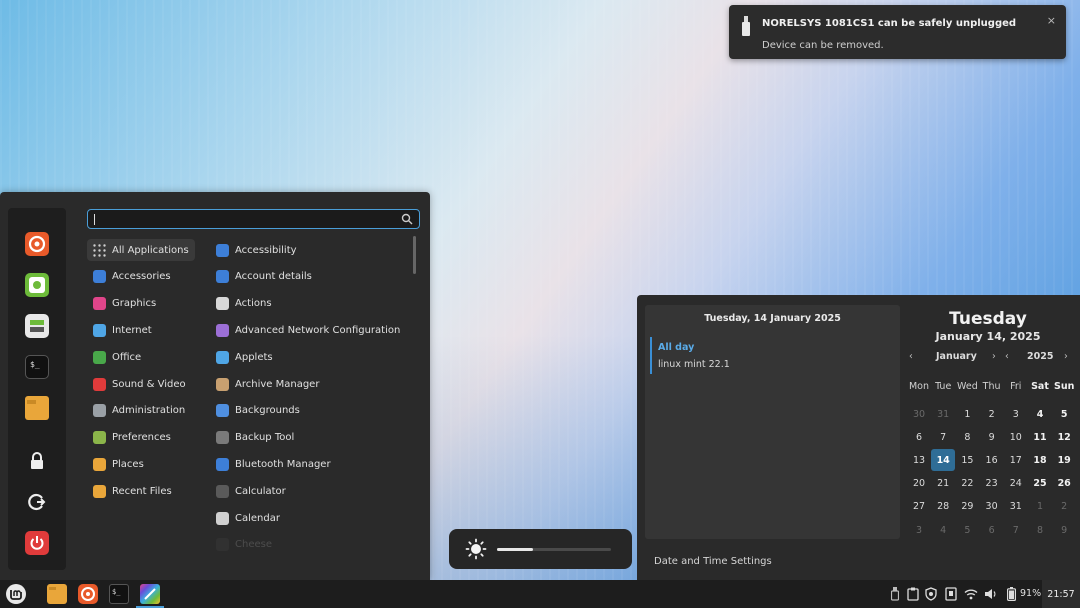  What do you see at coordinates (1016, 437) in the screenshot?
I see `calendar-day: 10` at bounding box center [1016, 437].